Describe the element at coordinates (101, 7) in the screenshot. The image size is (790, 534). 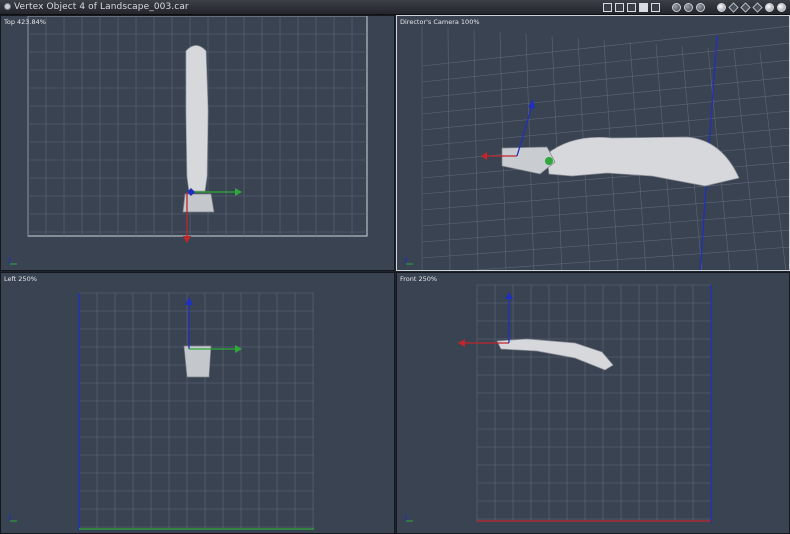
I see `window-title: Vertex Object 4 of Landscape_003.car` at that location.